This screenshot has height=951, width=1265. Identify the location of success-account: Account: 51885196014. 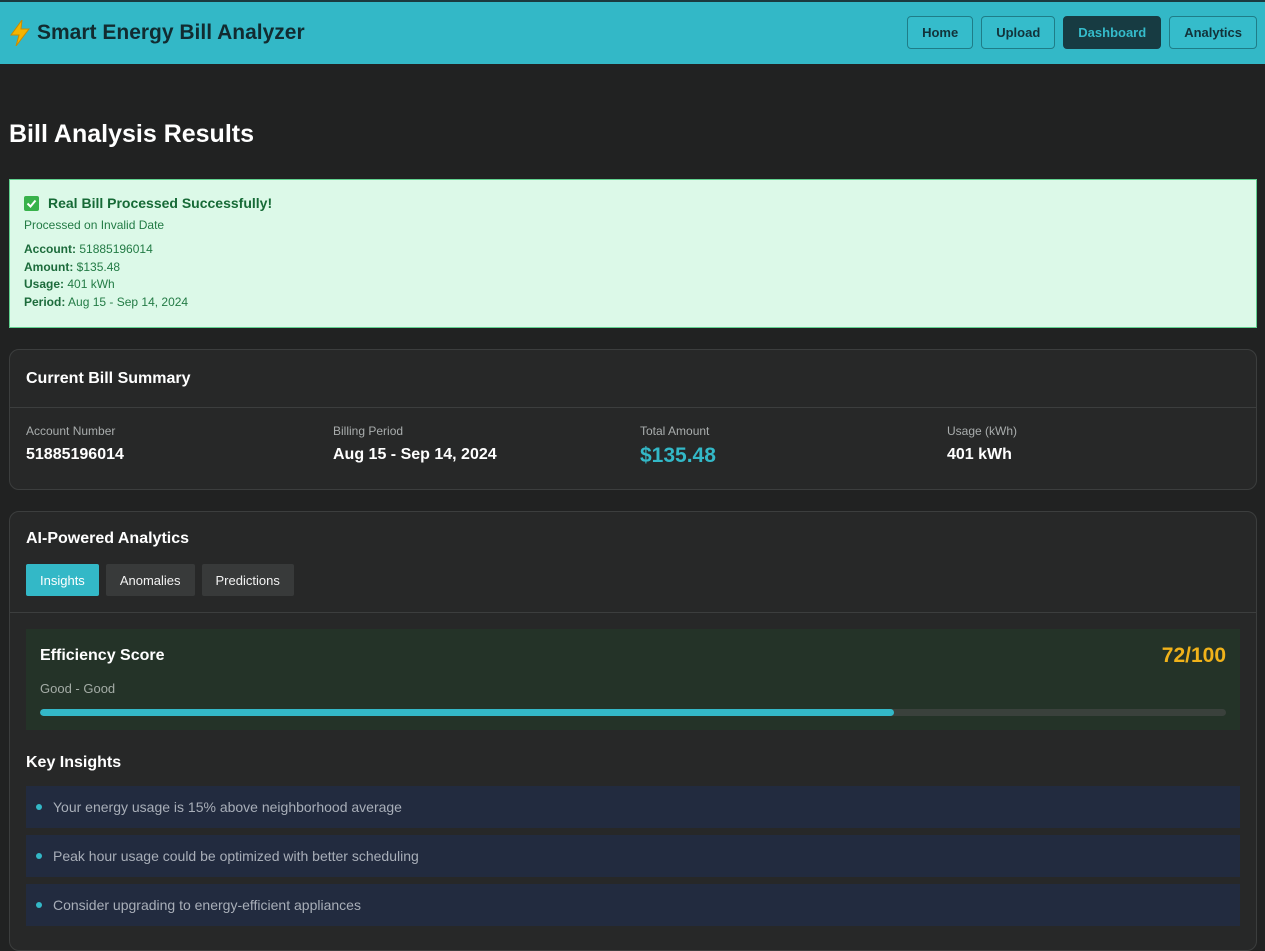
(88, 249).